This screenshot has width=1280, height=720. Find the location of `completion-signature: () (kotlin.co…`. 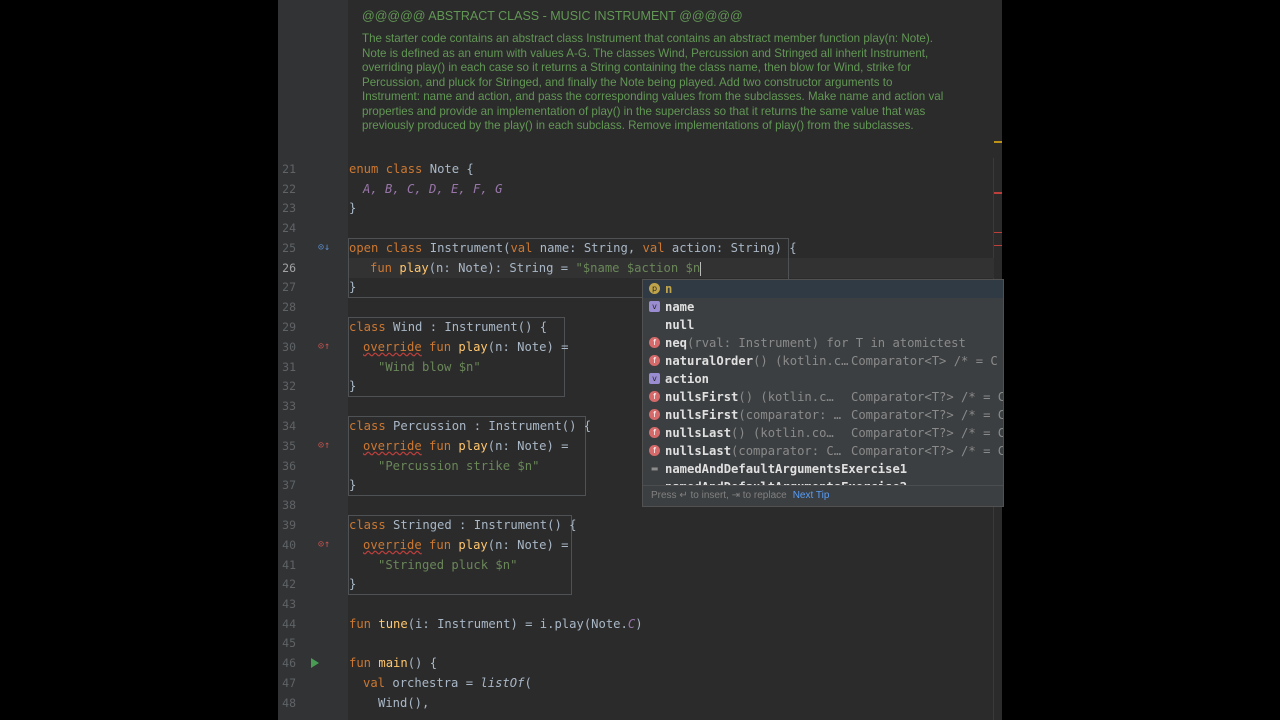

completion-signature: () (kotlin.co… is located at coordinates (782, 433).